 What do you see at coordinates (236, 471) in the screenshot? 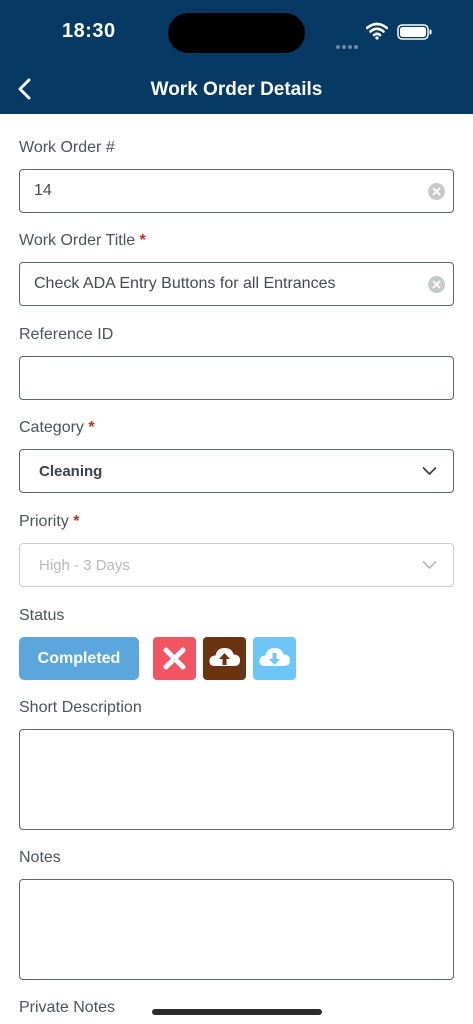
I see `category-select: Cleaning` at bounding box center [236, 471].